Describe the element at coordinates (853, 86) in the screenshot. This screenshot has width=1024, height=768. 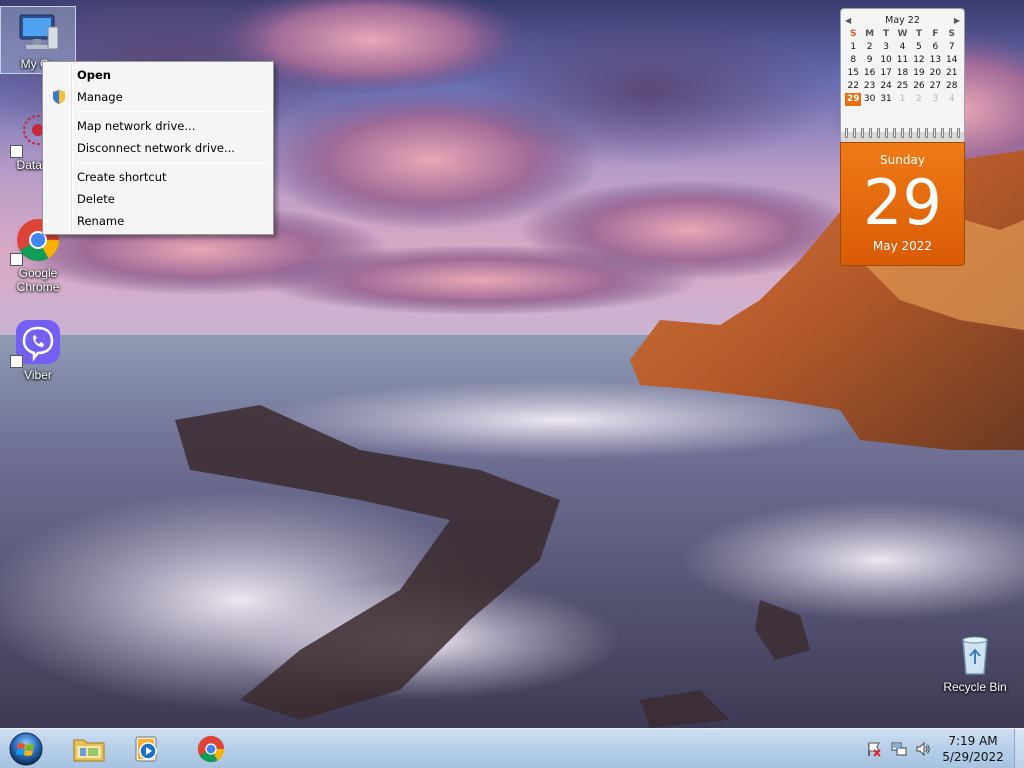
I see `calendar-day: 22` at that location.